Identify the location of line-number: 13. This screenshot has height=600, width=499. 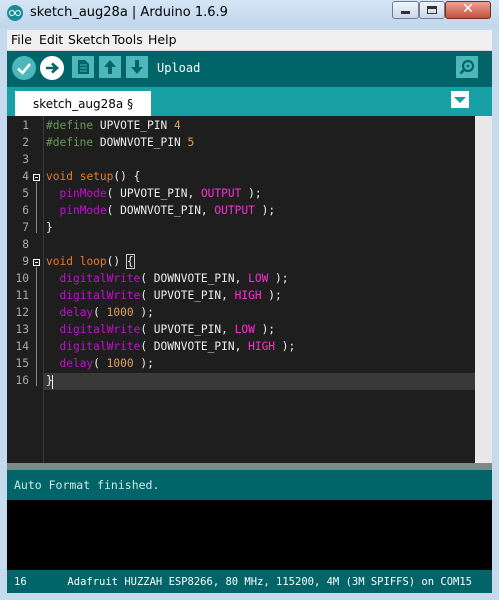
(22, 329).